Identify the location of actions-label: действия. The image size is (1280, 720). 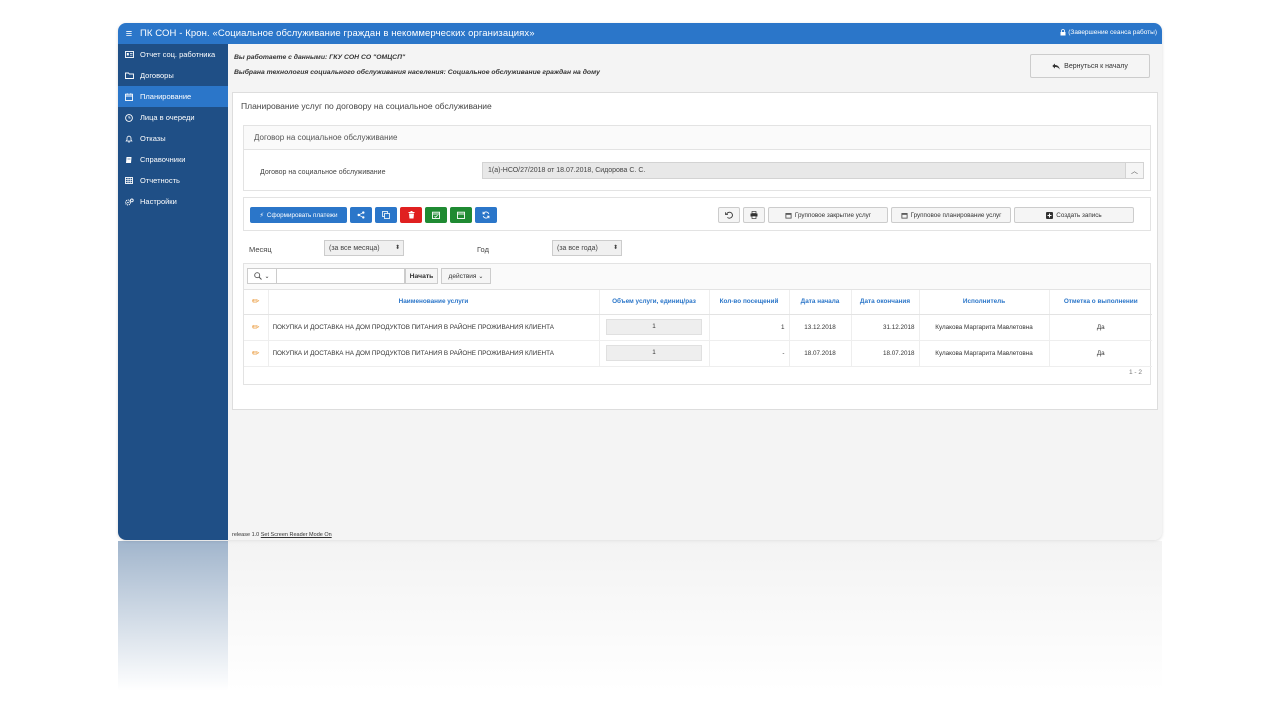
(462, 276).